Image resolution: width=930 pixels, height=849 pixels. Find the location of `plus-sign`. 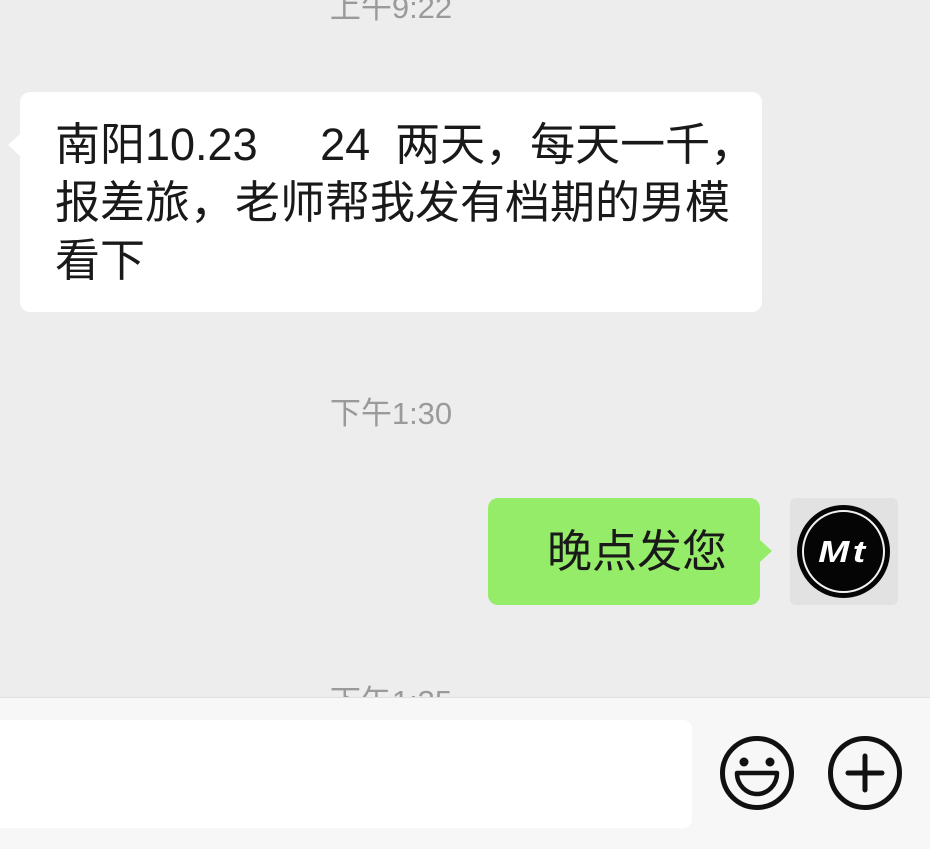

plus-sign is located at coordinates (865, 773).